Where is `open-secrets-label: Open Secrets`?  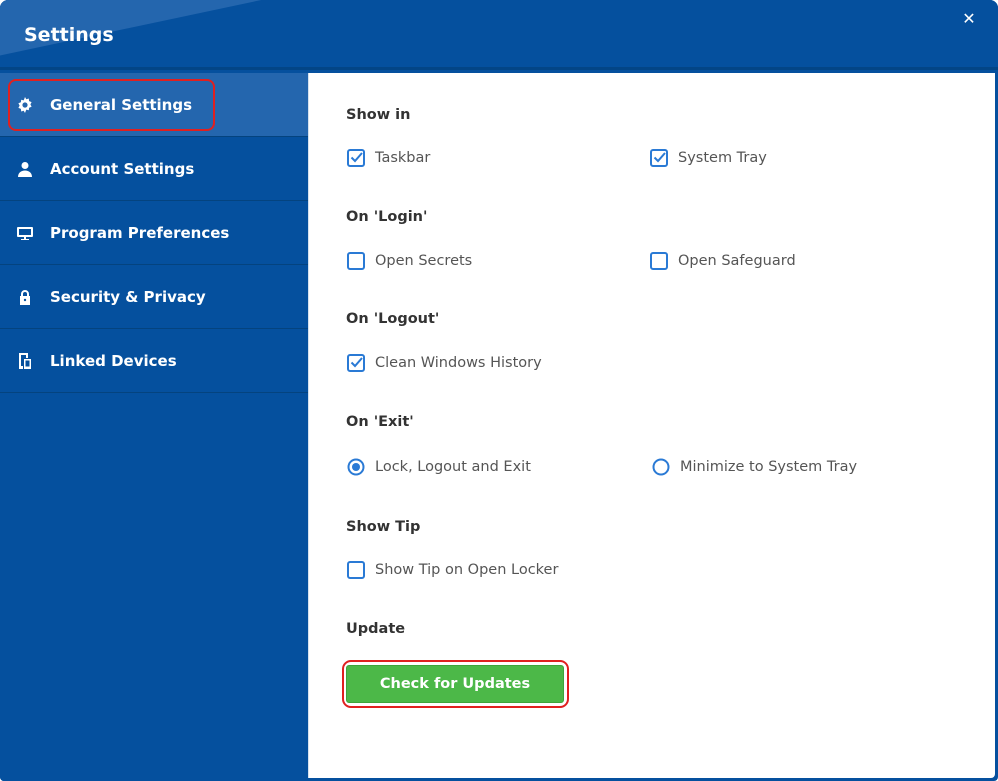 open-secrets-label: Open Secrets is located at coordinates (424, 261).